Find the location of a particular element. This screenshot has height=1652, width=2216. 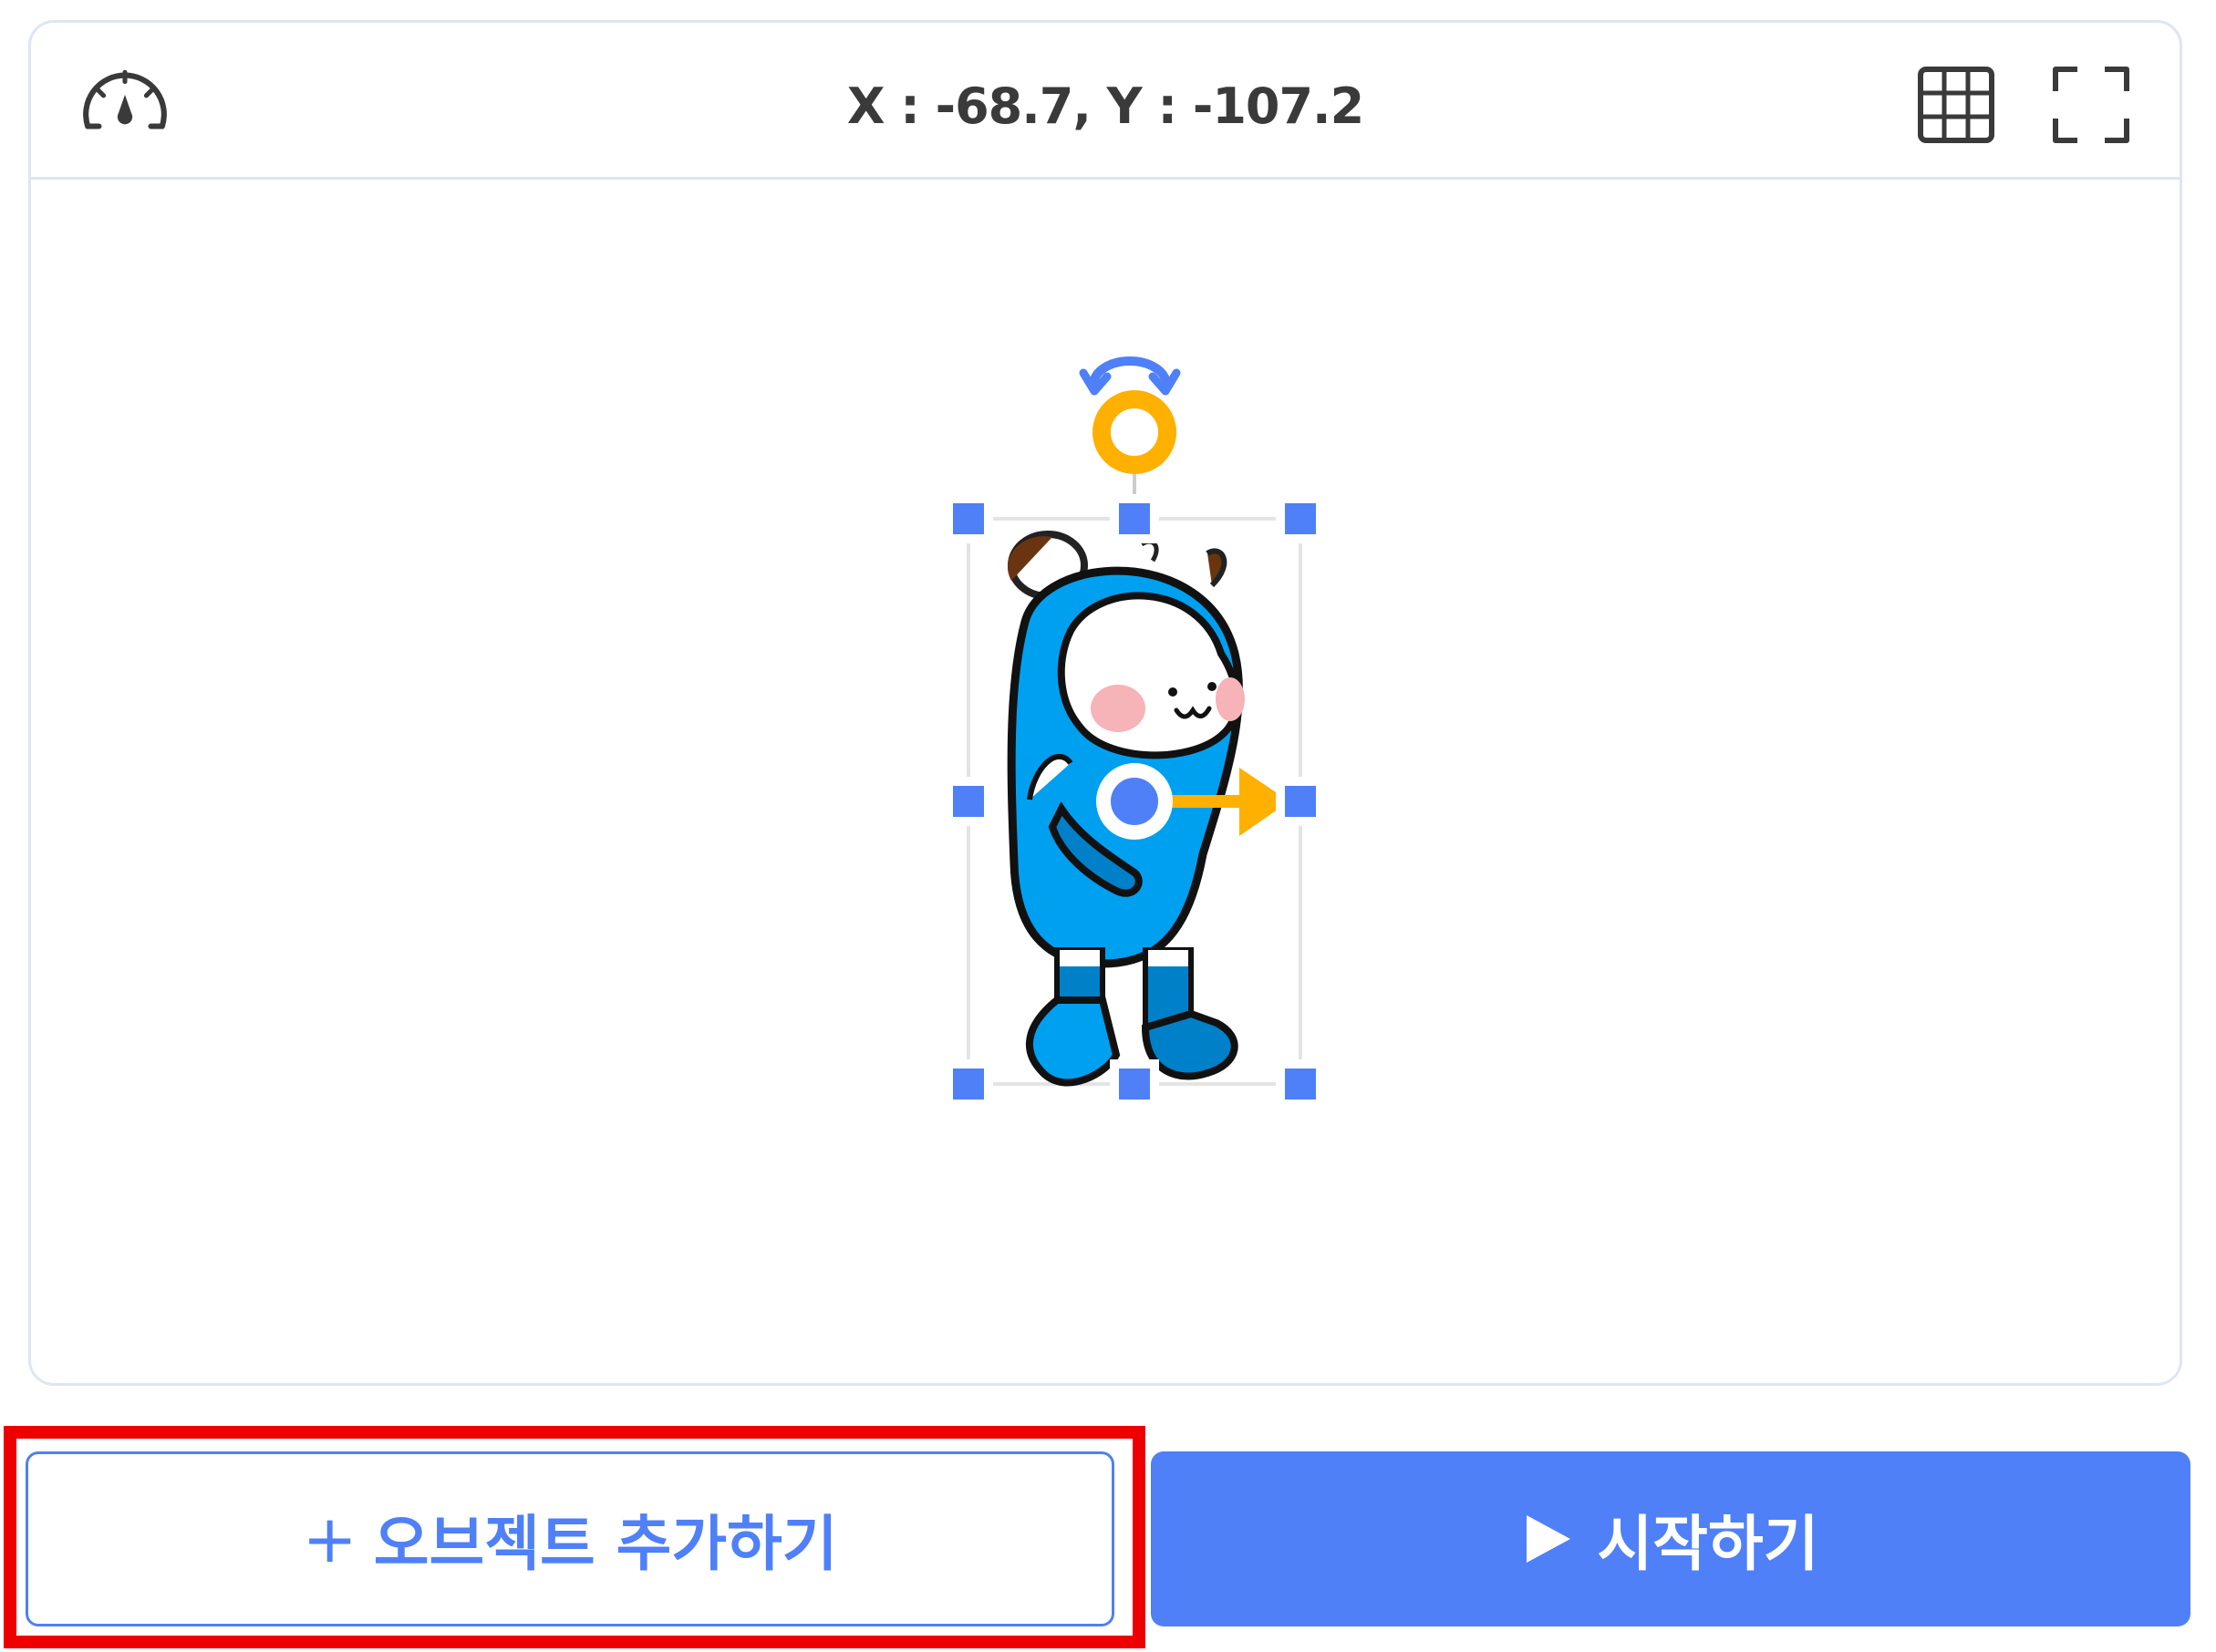

rotation-handle is located at coordinates (1134, 432).